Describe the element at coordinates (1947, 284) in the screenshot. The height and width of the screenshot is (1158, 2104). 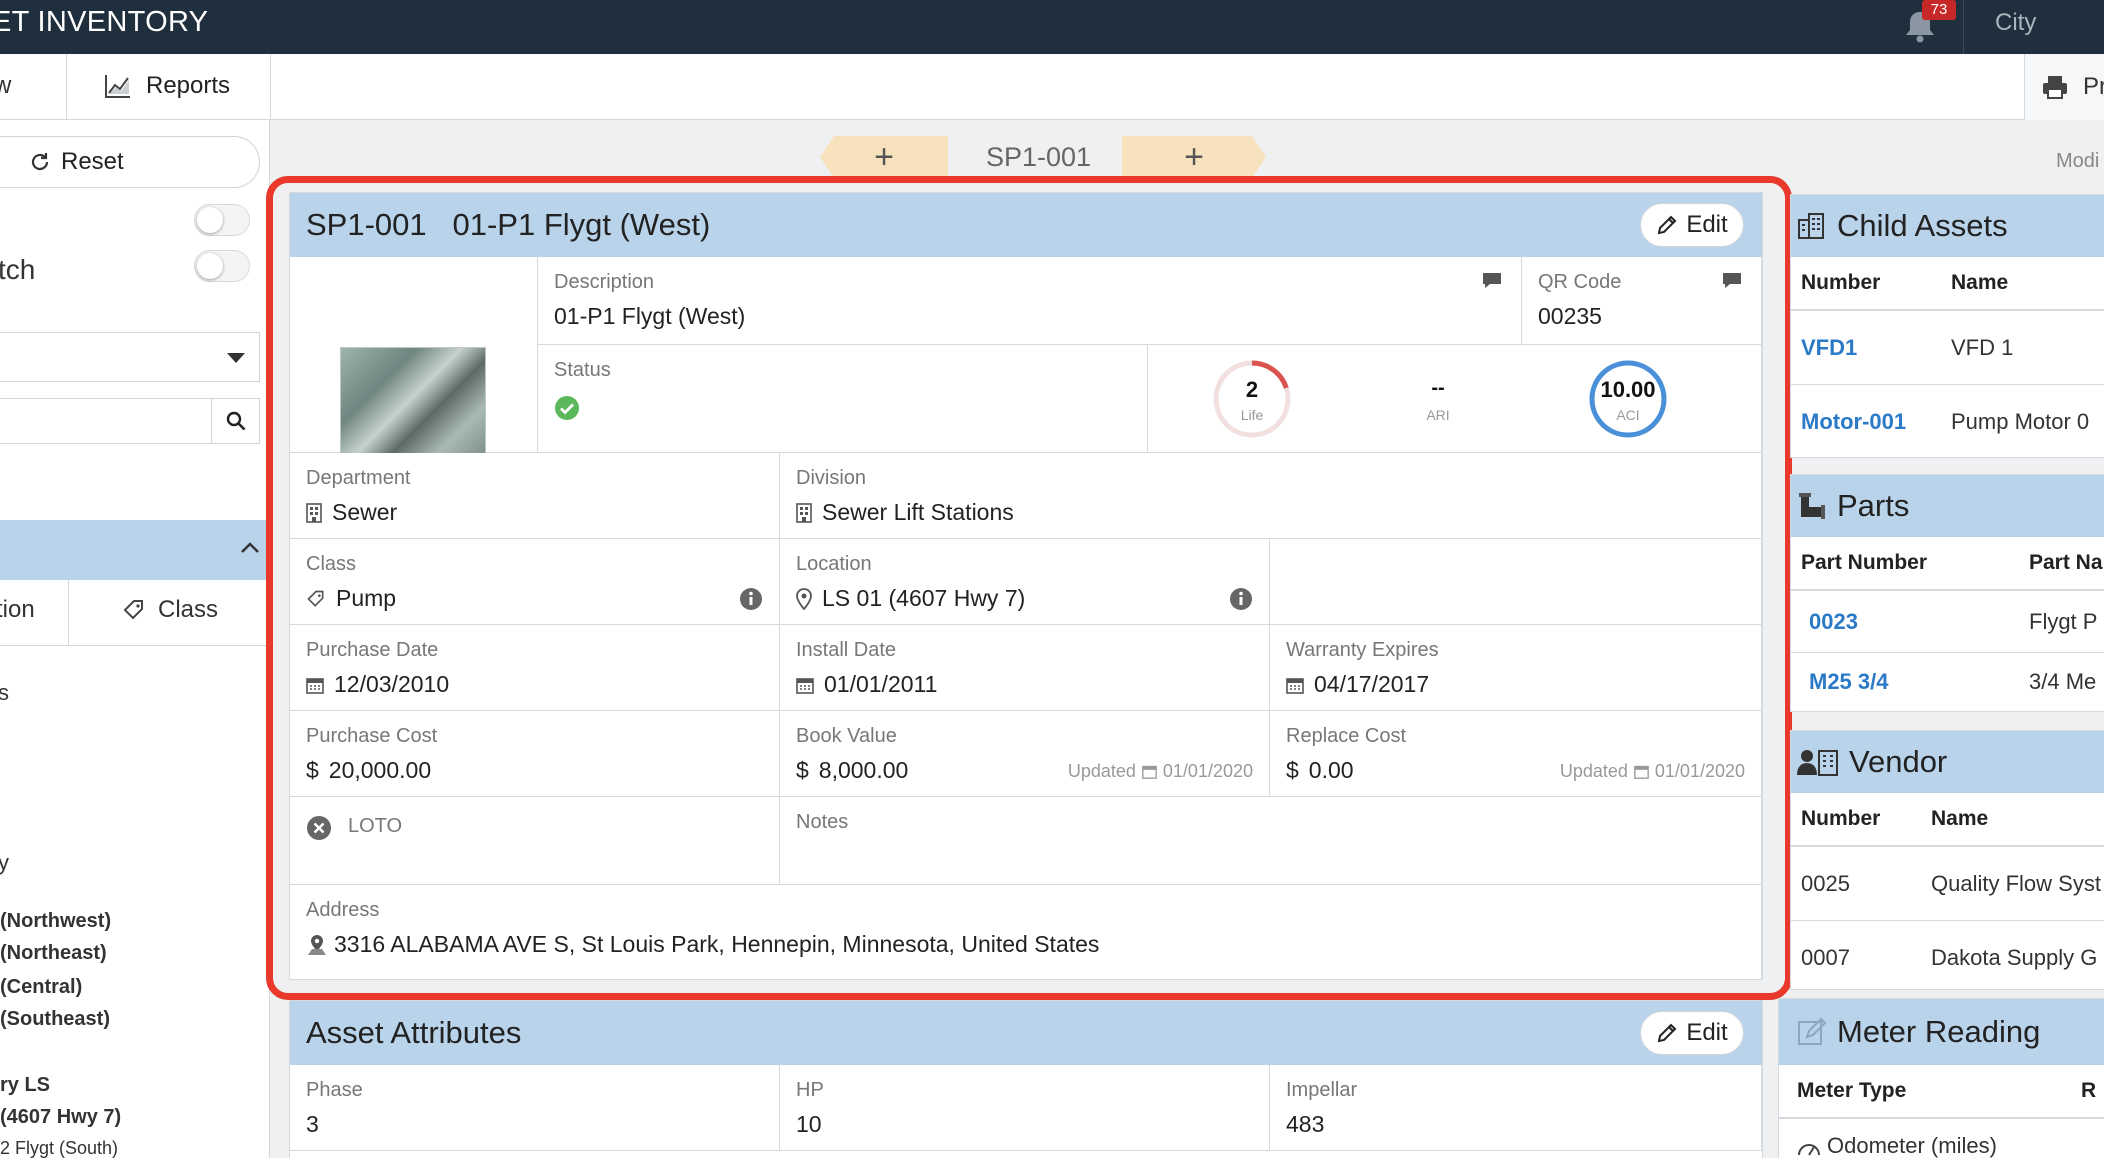
I see `child-assets-columns: Number Name` at that location.